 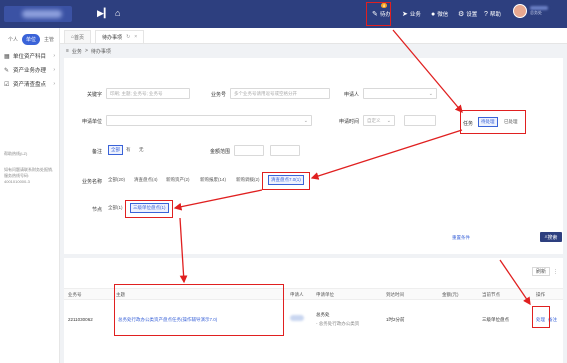 I want to click on arrow-to-bizname, so click(x=386, y=154).